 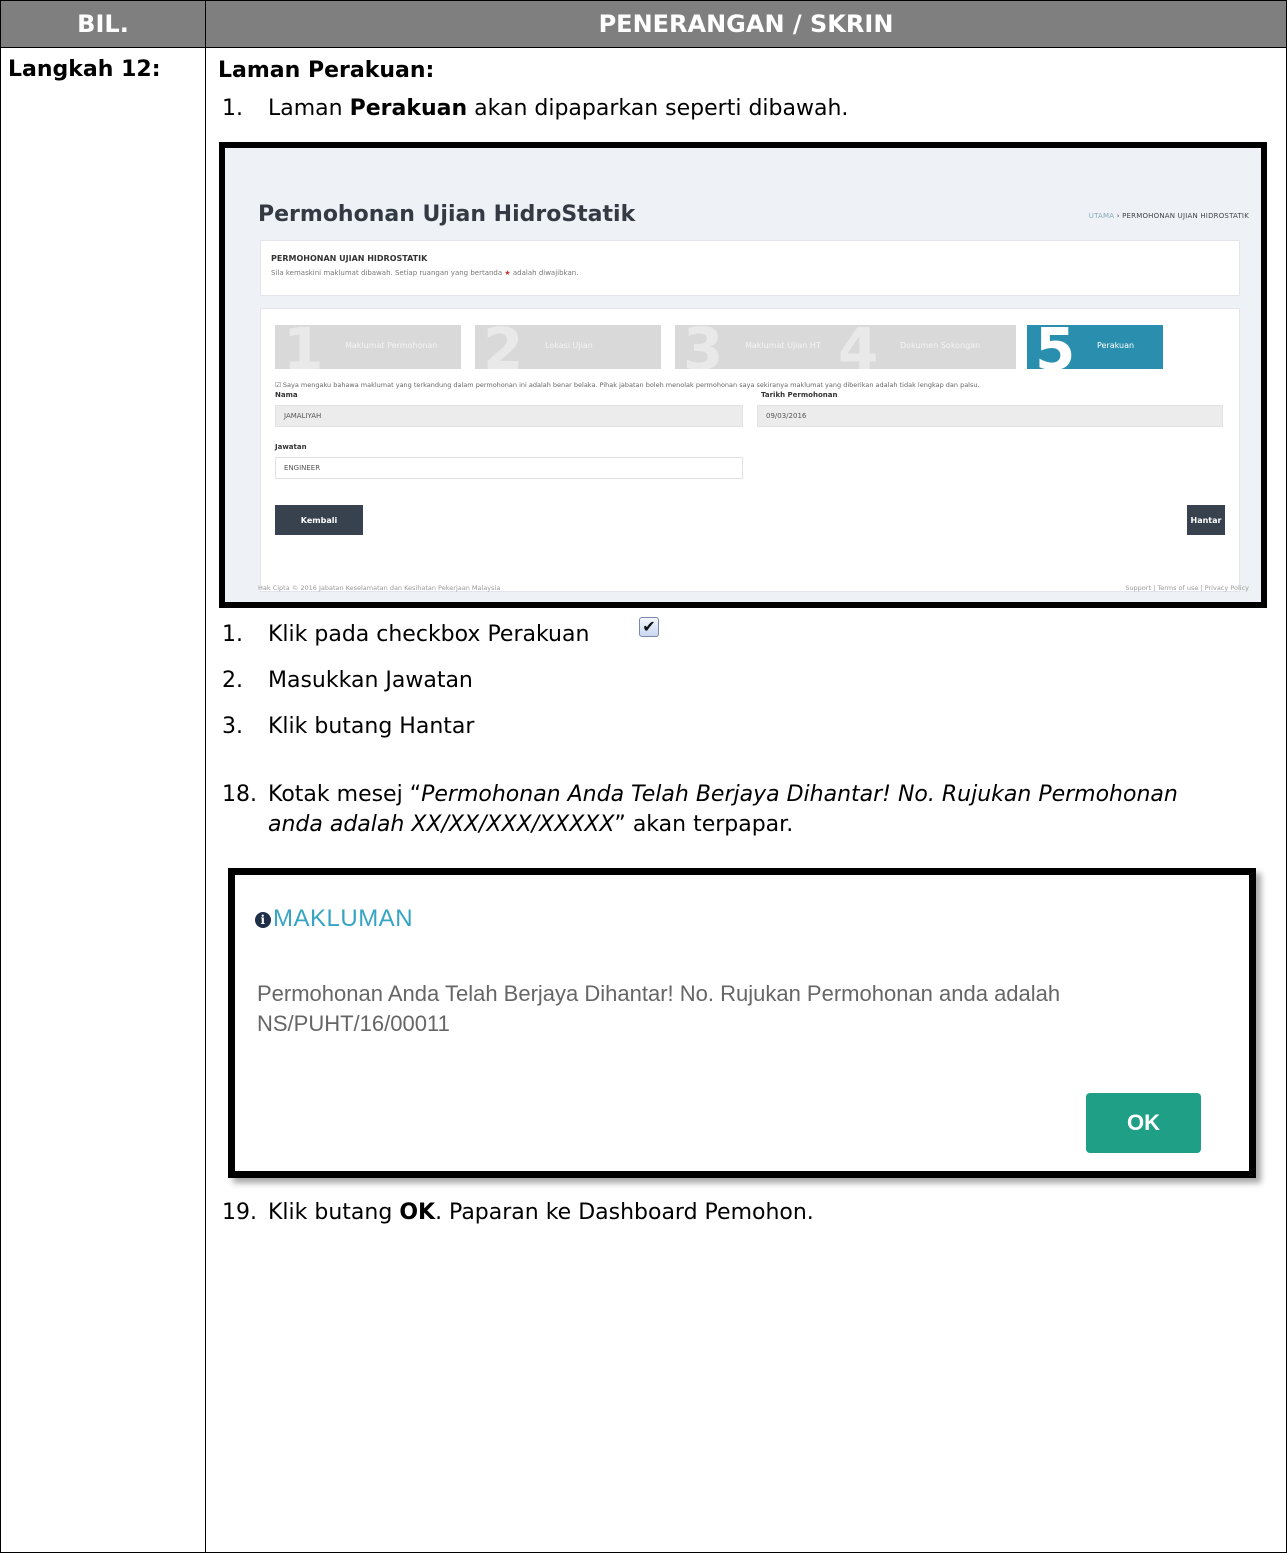 I want to click on info-circle-icon: i, so click(x=263, y=920).